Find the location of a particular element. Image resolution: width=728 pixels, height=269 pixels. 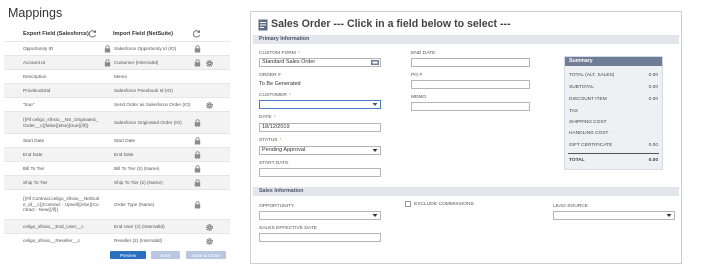

export-field-cell: "true" is located at coordinates (62, 104).